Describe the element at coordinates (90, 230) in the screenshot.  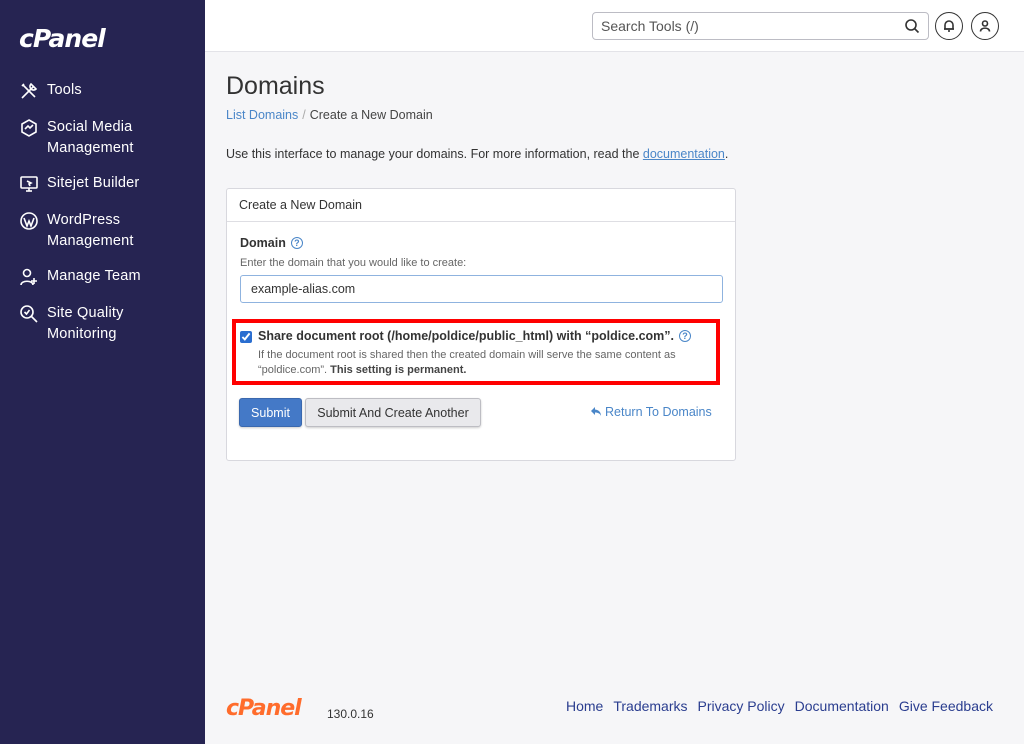
I see `sidebar-item-label: WordPress Management` at that location.